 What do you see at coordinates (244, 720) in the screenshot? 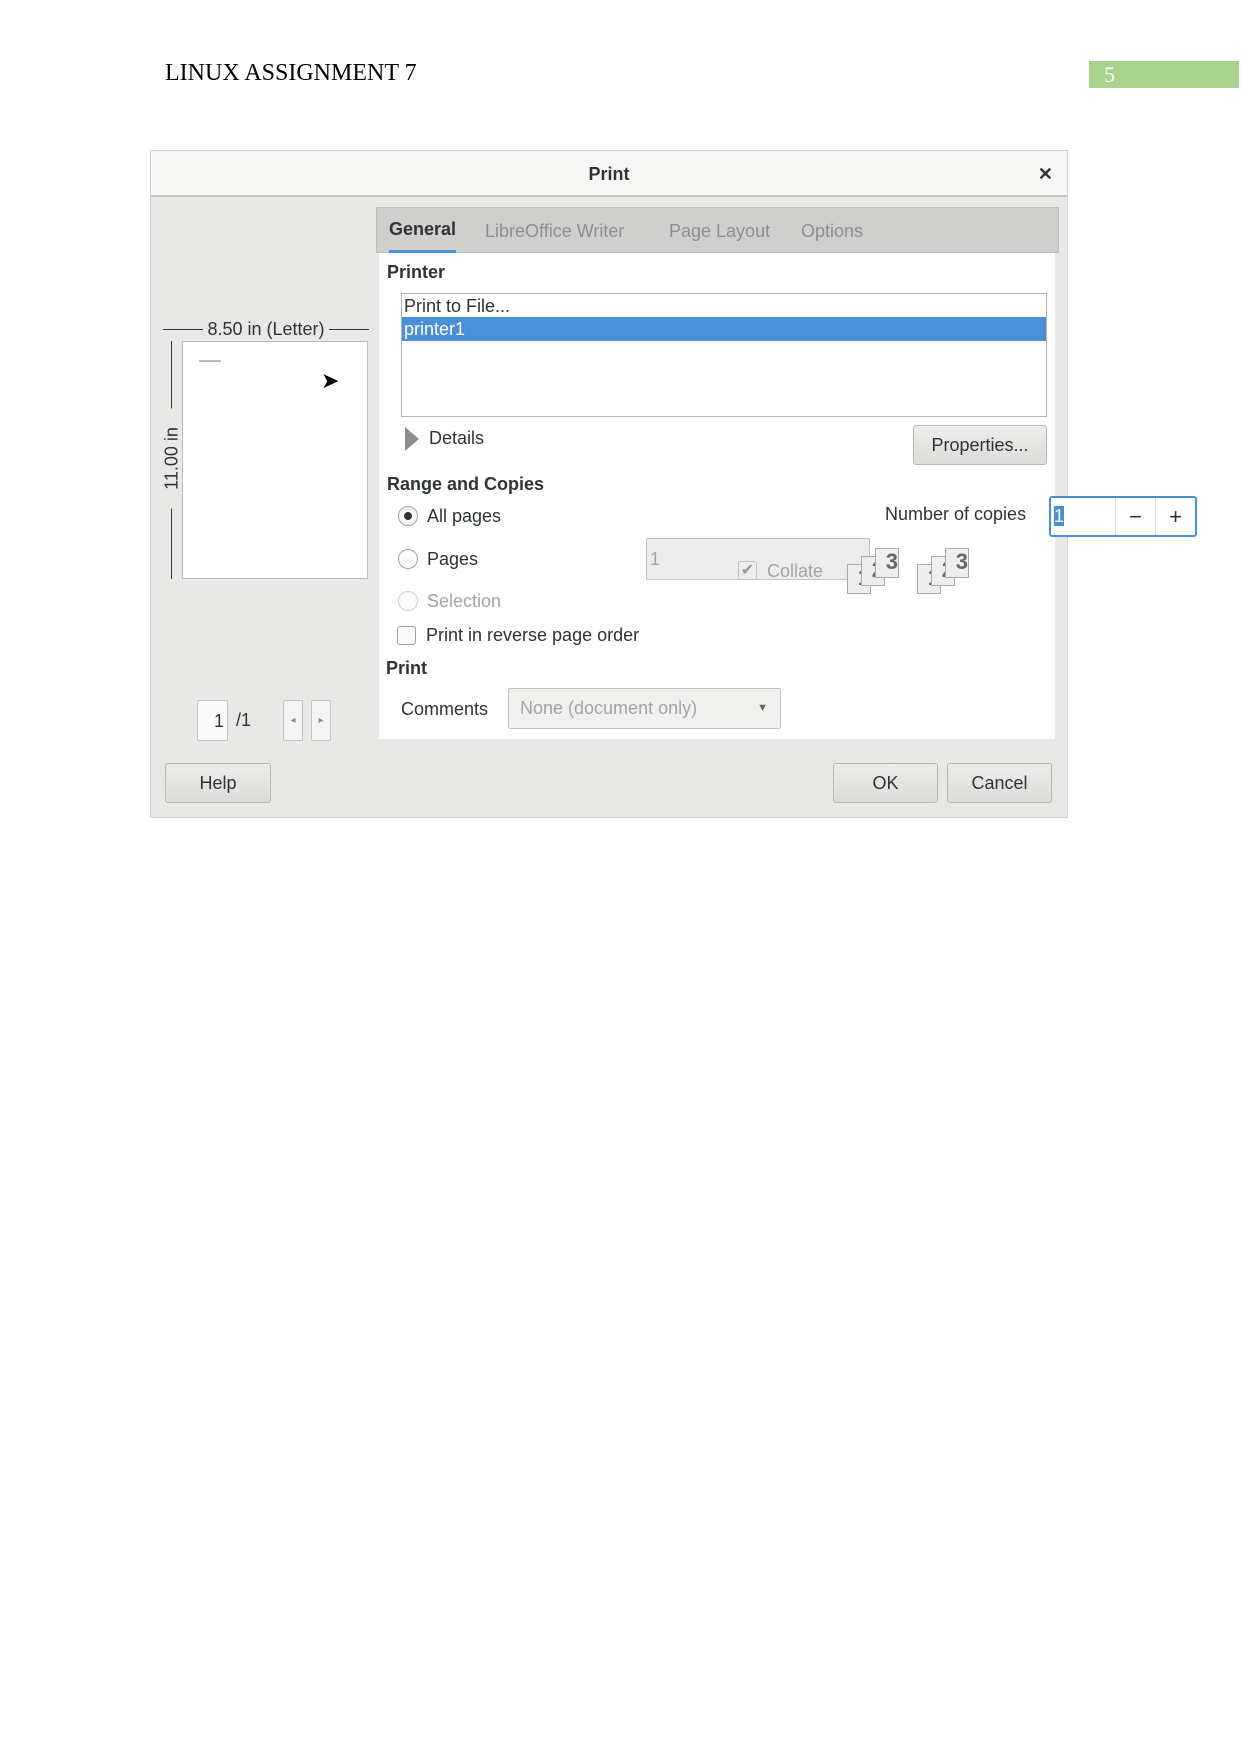
I see `total-pages: /1` at bounding box center [244, 720].